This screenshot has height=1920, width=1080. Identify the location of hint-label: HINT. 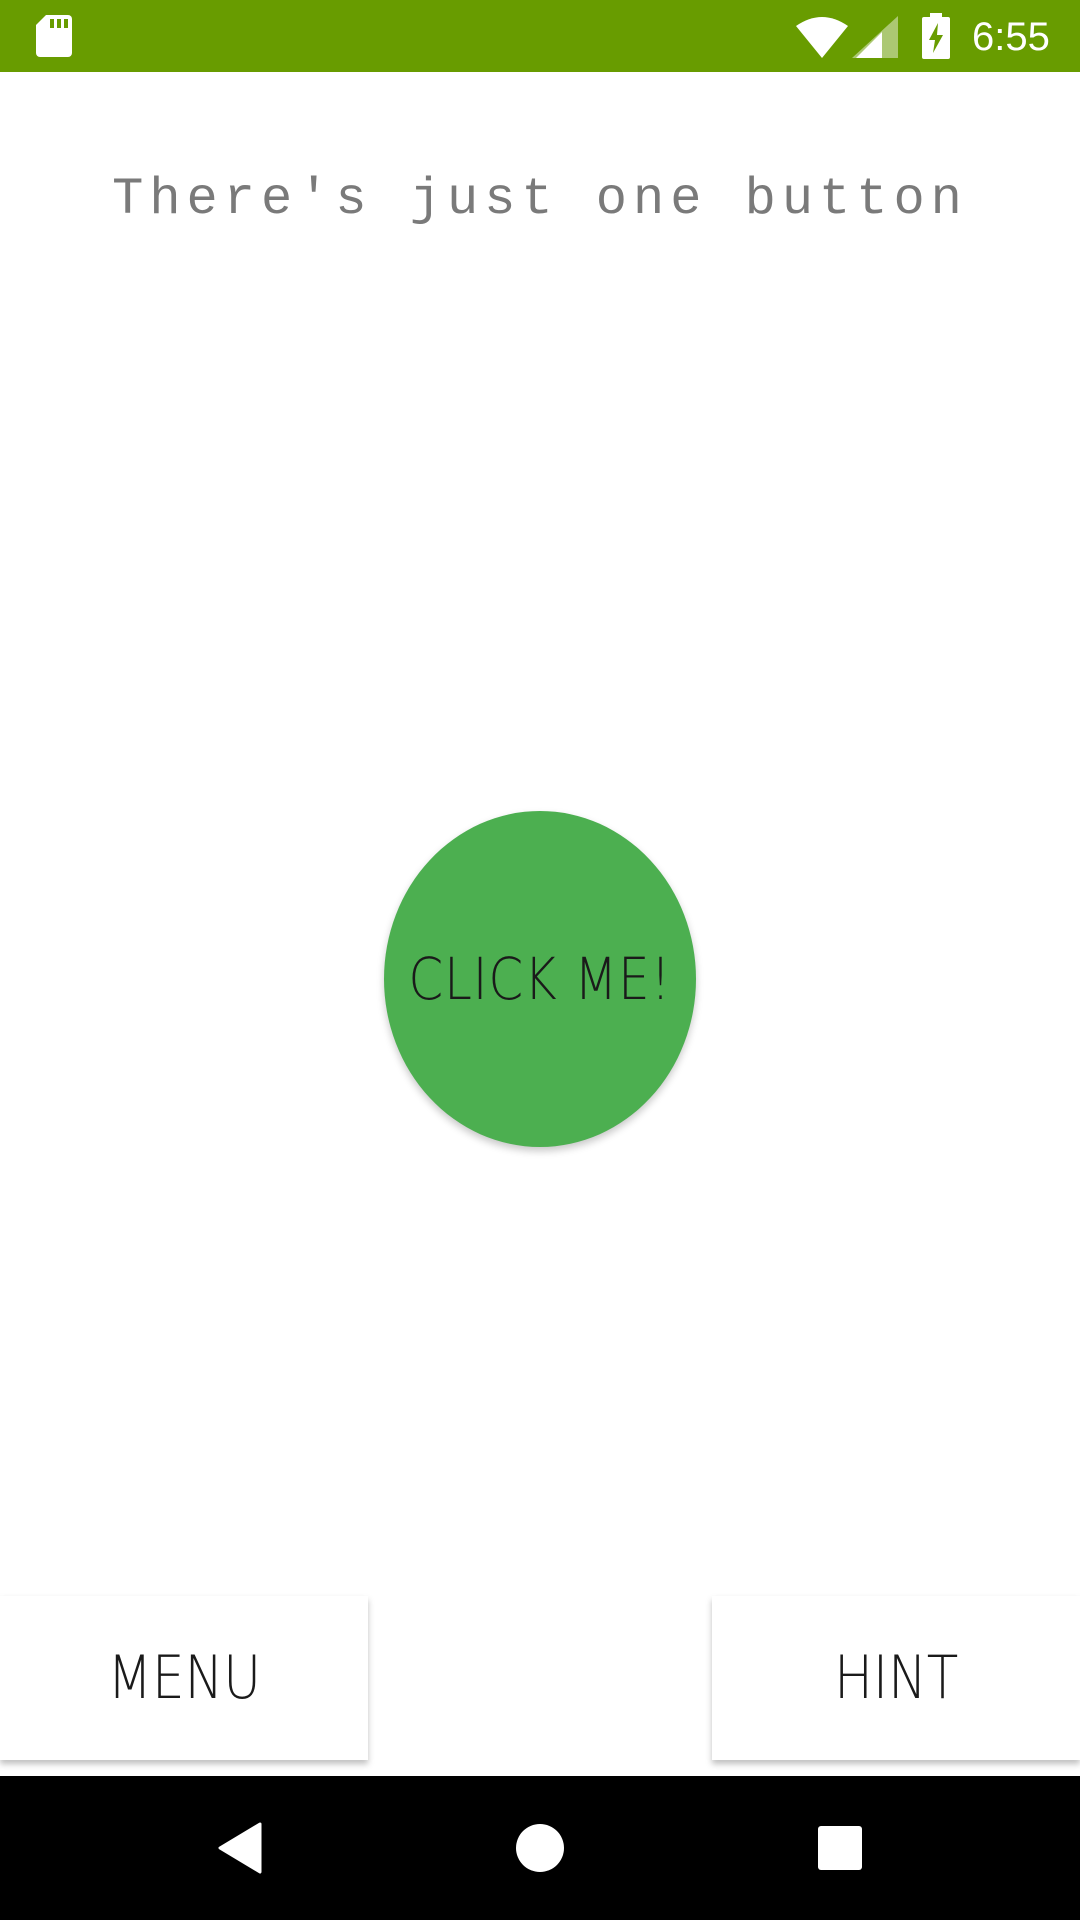
(896, 1678).